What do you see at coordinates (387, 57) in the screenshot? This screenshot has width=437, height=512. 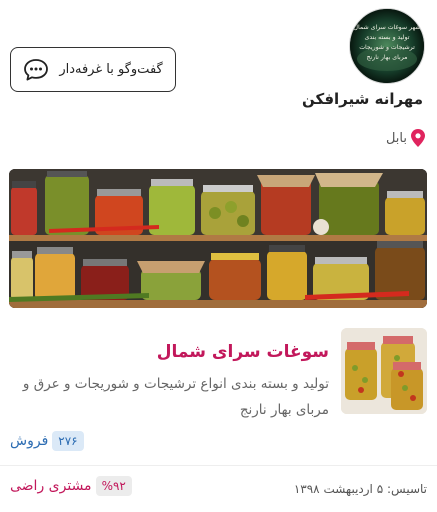 I see `logo-line-4: مربای بهار نارنج` at bounding box center [387, 57].